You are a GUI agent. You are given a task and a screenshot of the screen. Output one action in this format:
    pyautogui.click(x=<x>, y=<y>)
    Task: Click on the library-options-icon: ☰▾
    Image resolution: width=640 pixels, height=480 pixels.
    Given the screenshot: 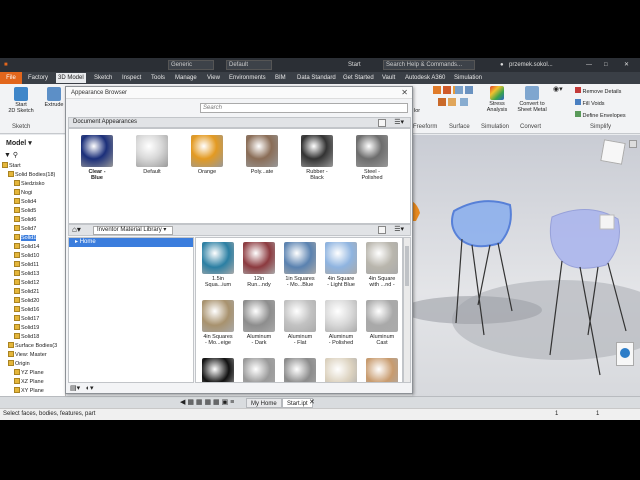 What is the action you would take?
    pyautogui.click(x=399, y=229)
    